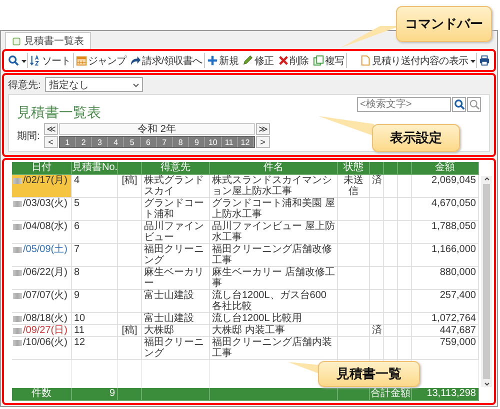 Image resolution: width=500 pixels, height=409 pixels. What do you see at coordinates (318, 60) in the screenshot?
I see `copy-icon` at bounding box center [318, 60].